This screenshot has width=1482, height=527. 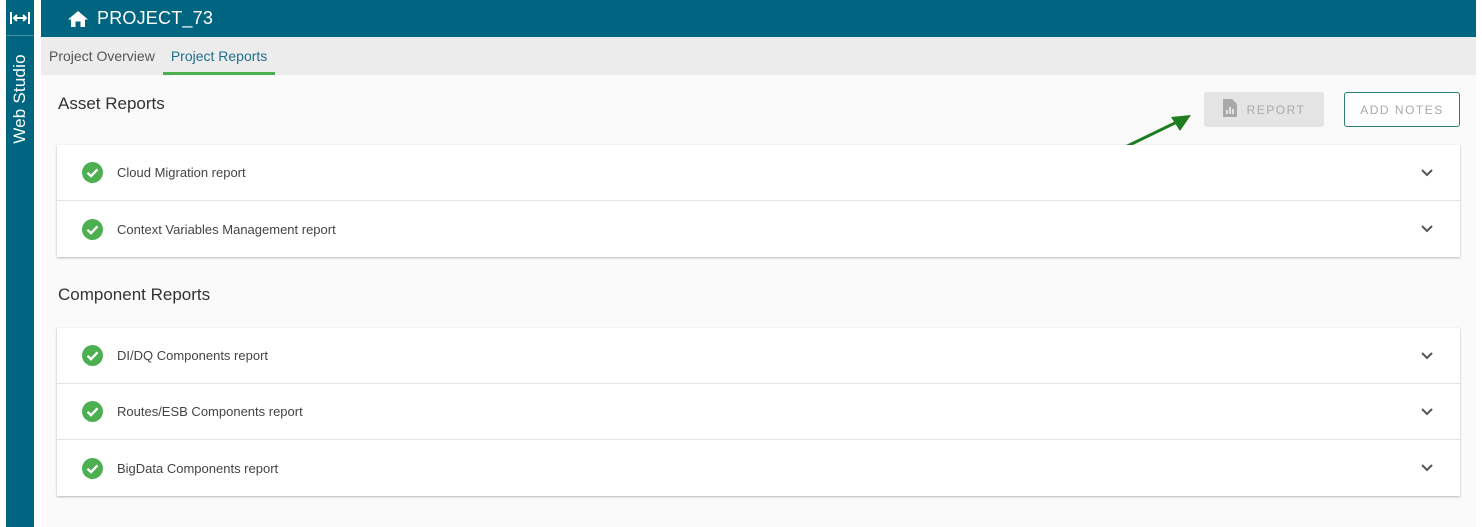 I want to click on report-row-didq-components: DI/DQ Components report, so click(x=758, y=356).